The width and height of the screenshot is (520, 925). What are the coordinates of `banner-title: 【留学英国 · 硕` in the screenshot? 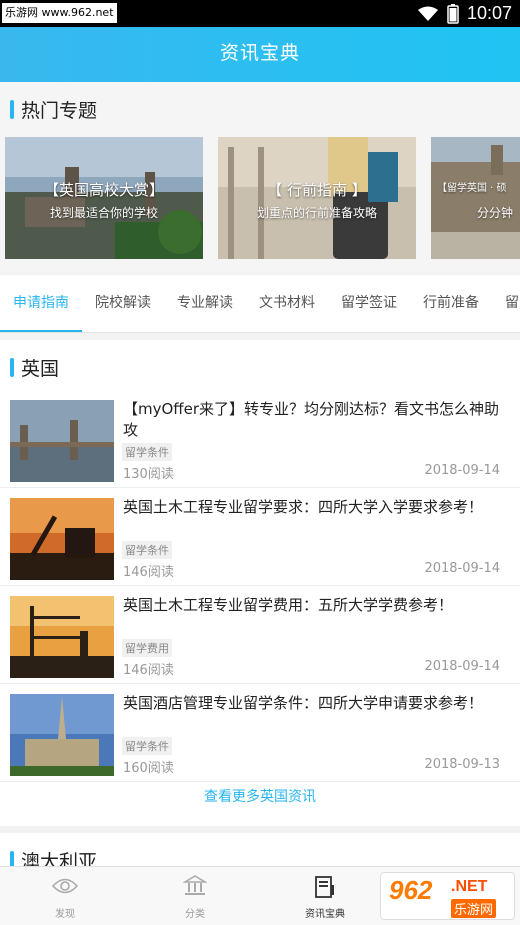 It's located at (472, 188).